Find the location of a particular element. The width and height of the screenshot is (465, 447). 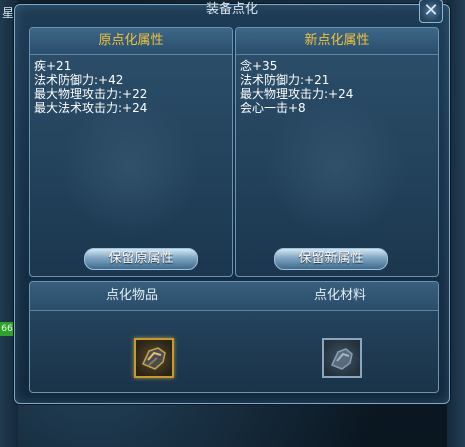

refine-slots-header: 点化物品 点化材料 is located at coordinates (234, 296).